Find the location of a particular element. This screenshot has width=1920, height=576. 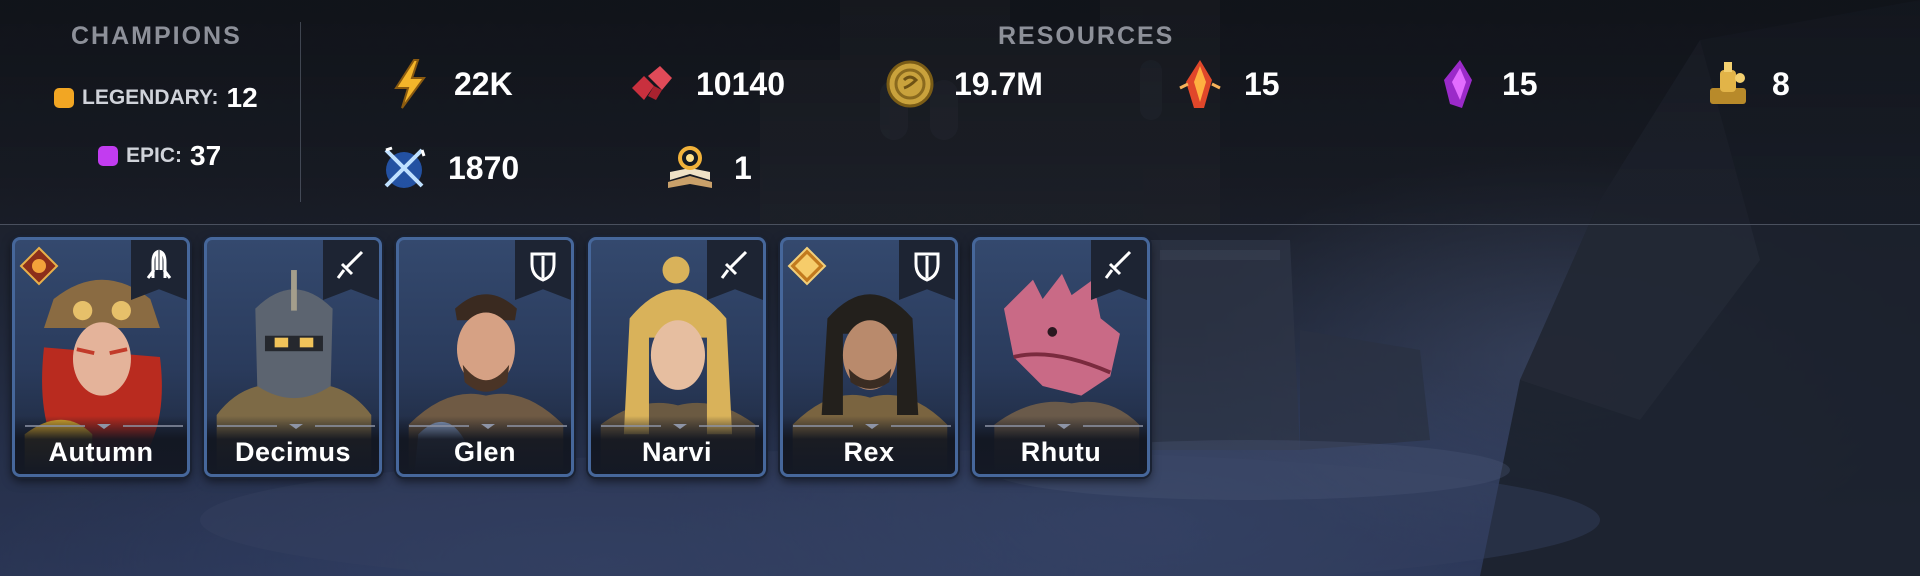

epic-count: EPIC: 37 is located at coordinates (159, 156).